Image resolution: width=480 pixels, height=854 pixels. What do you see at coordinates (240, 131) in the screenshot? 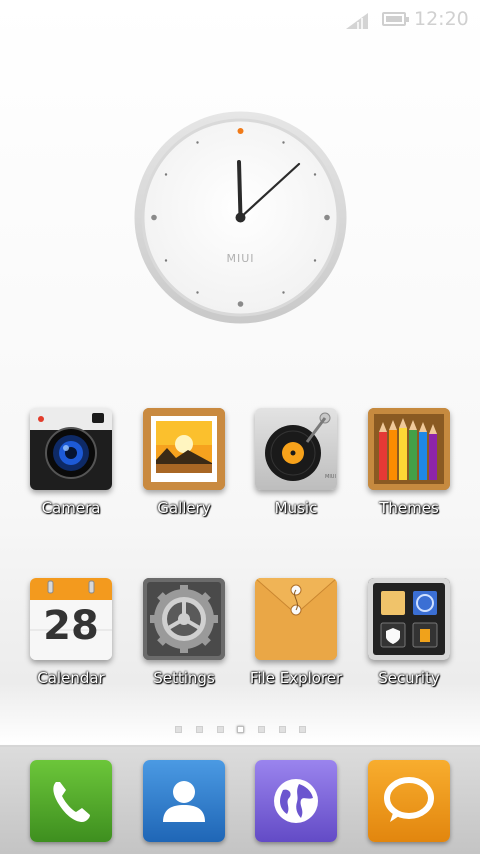
I see `twelve-marker` at bounding box center [240, 131].